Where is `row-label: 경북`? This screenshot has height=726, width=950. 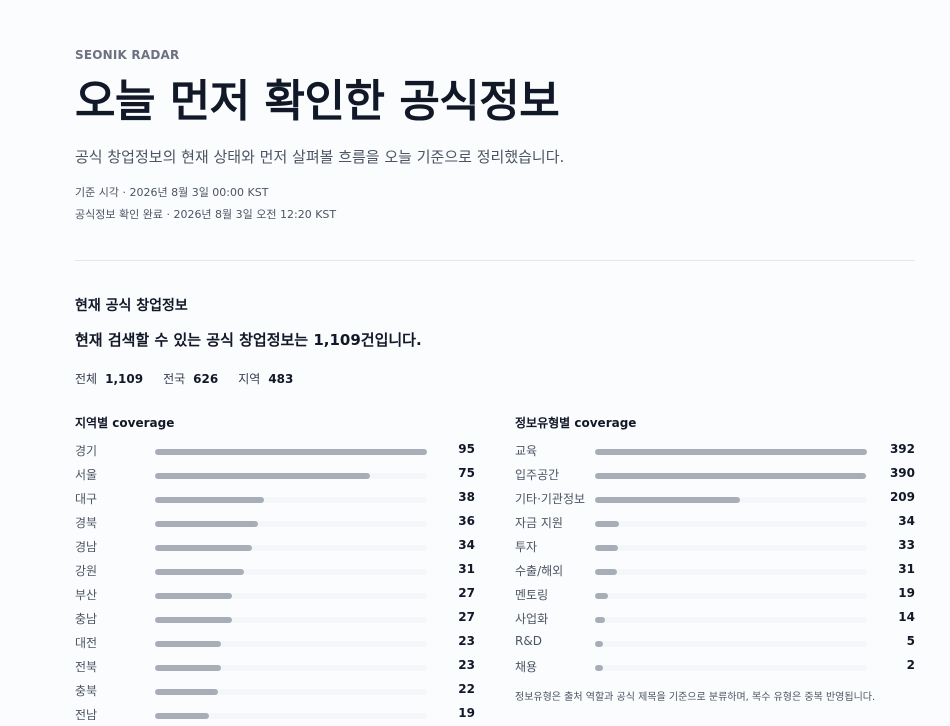 row-label: 경북 is located at coordinates (86, 523).